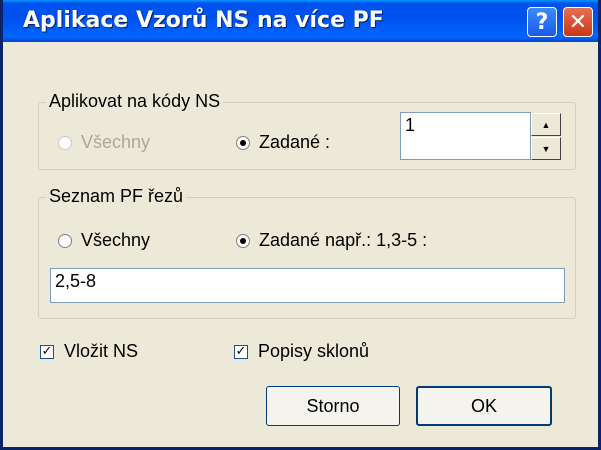  Describe the element at coordinates (343, 240) in the screenshot. I see `radio-sections-specified-label: Zadané např.: 1,3-5 :` at that location.